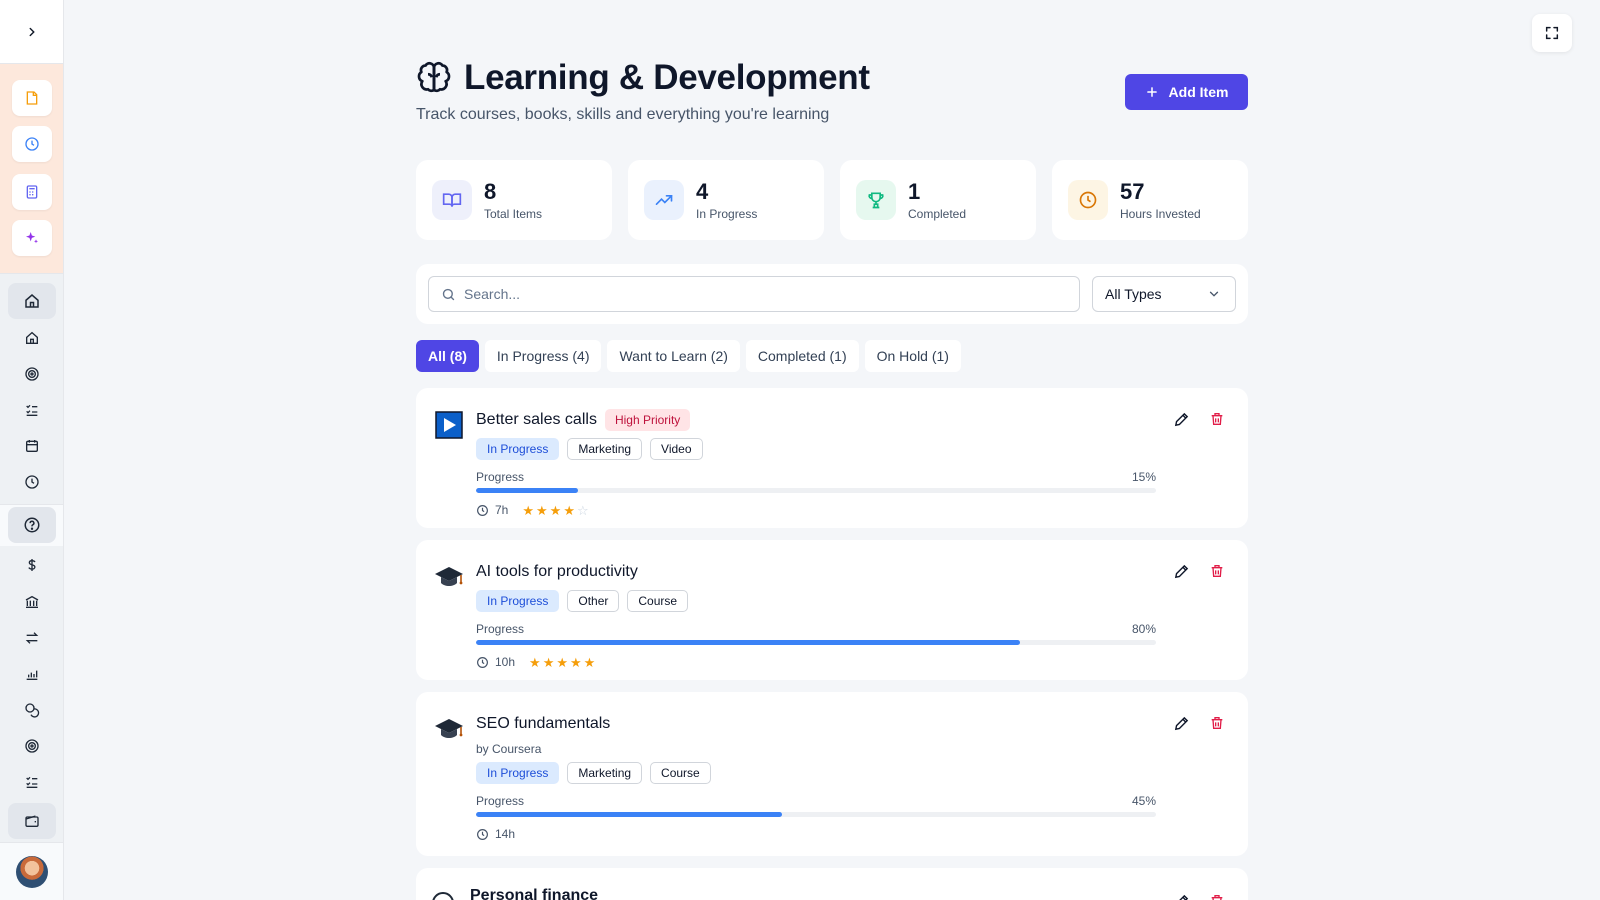 The width and height of the screenshot is (1600, 900). I want to click on item-title: SEO fundamentals, so click(543, 723).